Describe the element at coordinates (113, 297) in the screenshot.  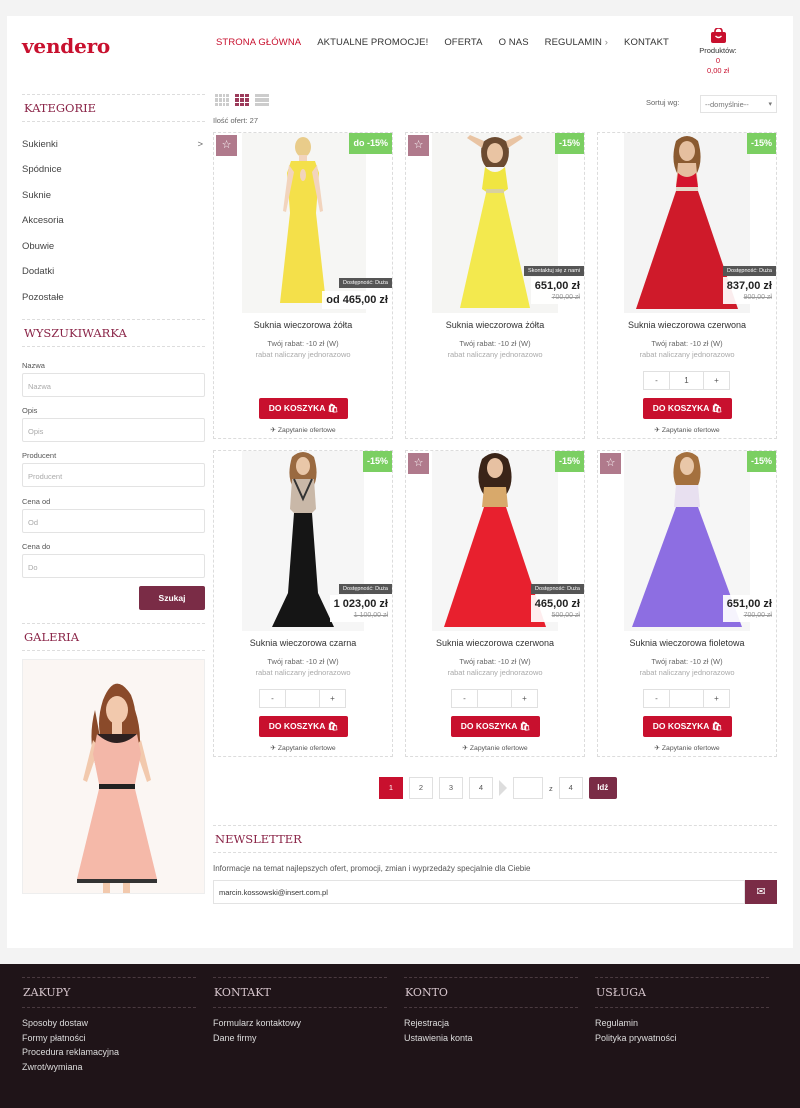
I see `category-other: Pozostałe` at that location.